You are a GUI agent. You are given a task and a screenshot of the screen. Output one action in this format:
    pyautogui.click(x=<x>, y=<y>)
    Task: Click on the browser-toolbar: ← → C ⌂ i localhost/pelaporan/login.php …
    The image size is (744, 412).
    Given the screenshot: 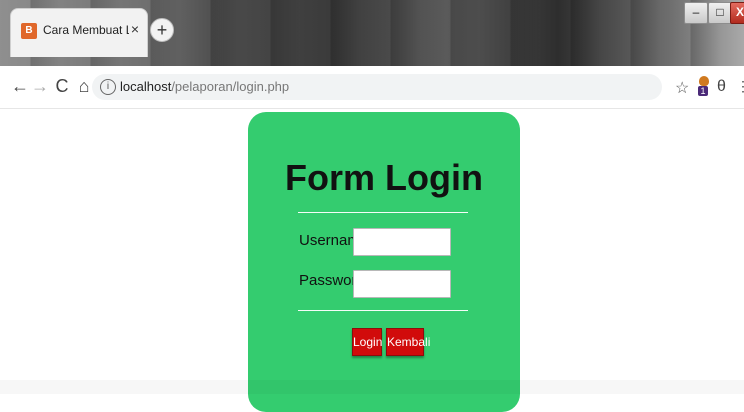 What is the action you would take?
    pyautogui.click(x=372, y=87)
    